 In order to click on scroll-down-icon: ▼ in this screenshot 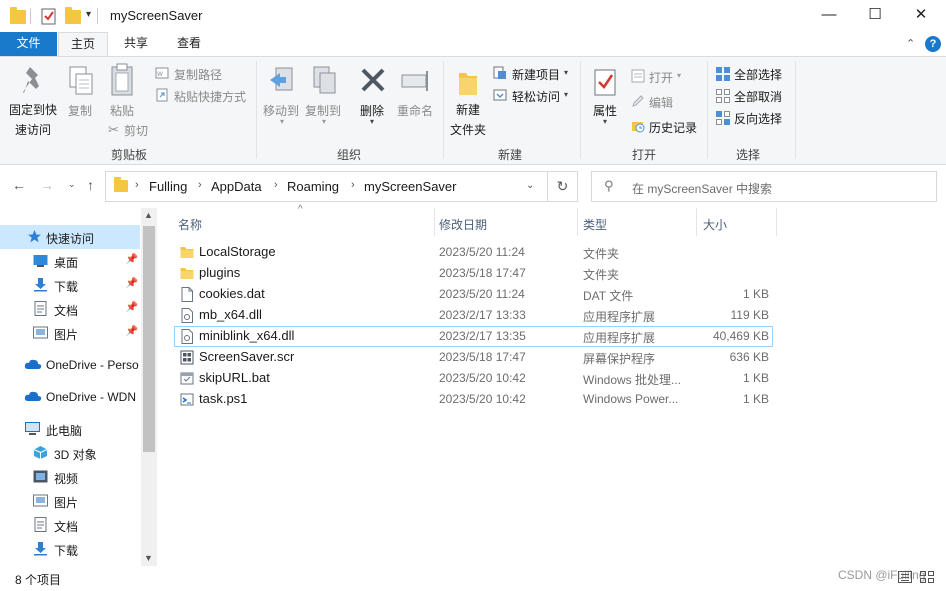, I will do `click(148, 558)`.